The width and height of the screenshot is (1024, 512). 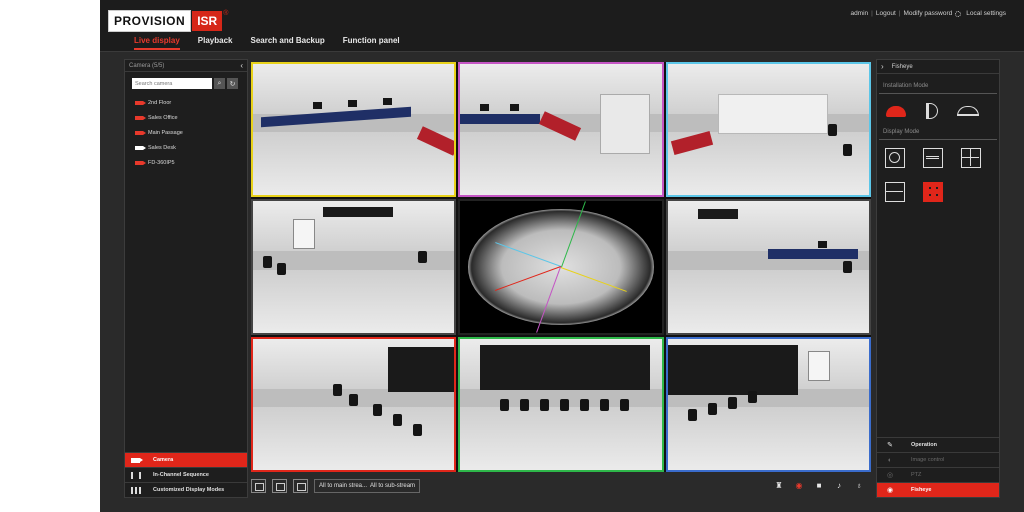 What do you see at coordinates (500, 119) in the screenshot?
I see `scene-desk` at bounding box center [500, 119].